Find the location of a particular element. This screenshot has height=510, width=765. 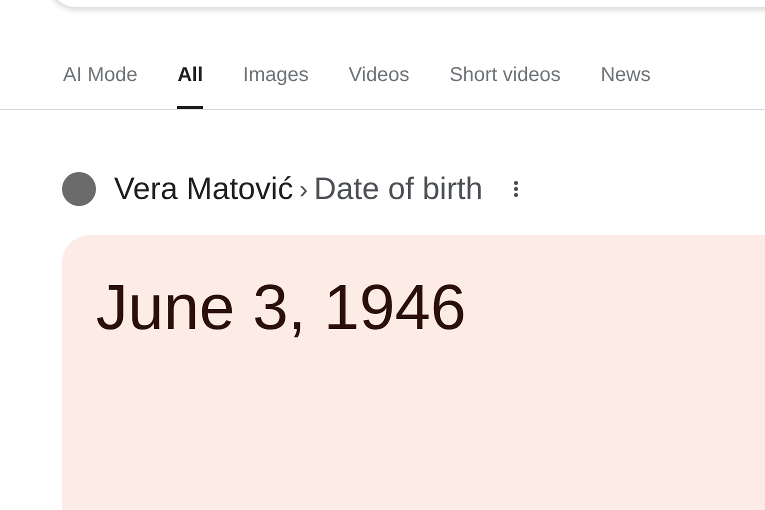

search-tab: All is located at coordinates (190, 84).